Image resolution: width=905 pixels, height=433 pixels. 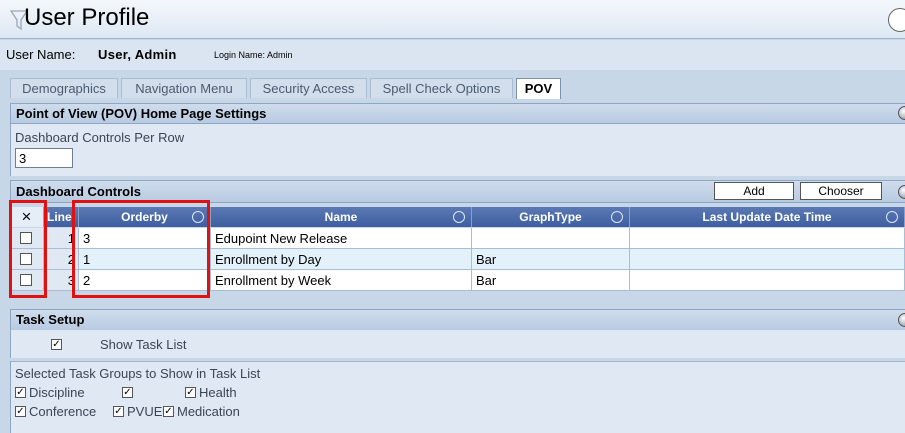 I want to click on close-circle-button, so click(x=896, y=20).